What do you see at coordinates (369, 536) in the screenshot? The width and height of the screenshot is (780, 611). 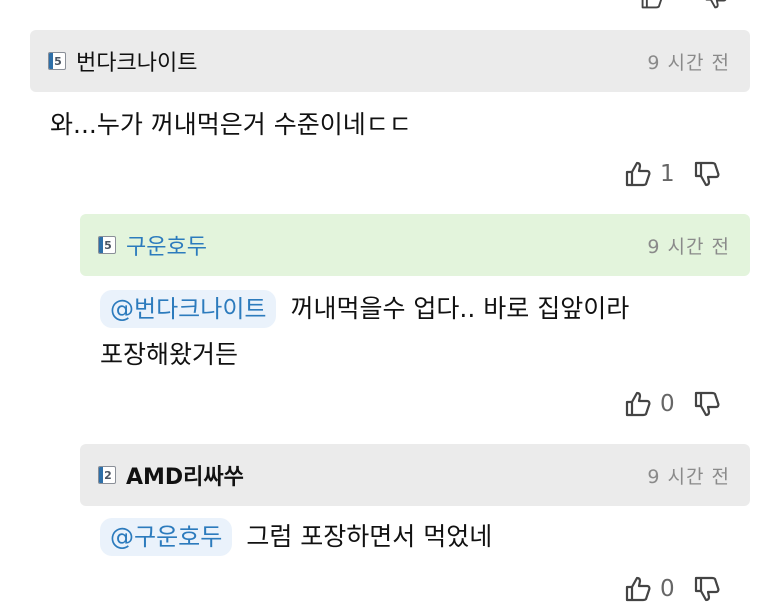 I see `reply-text-body: 그럼 포장하면서 먹었네` at bounding box center [369, 536].